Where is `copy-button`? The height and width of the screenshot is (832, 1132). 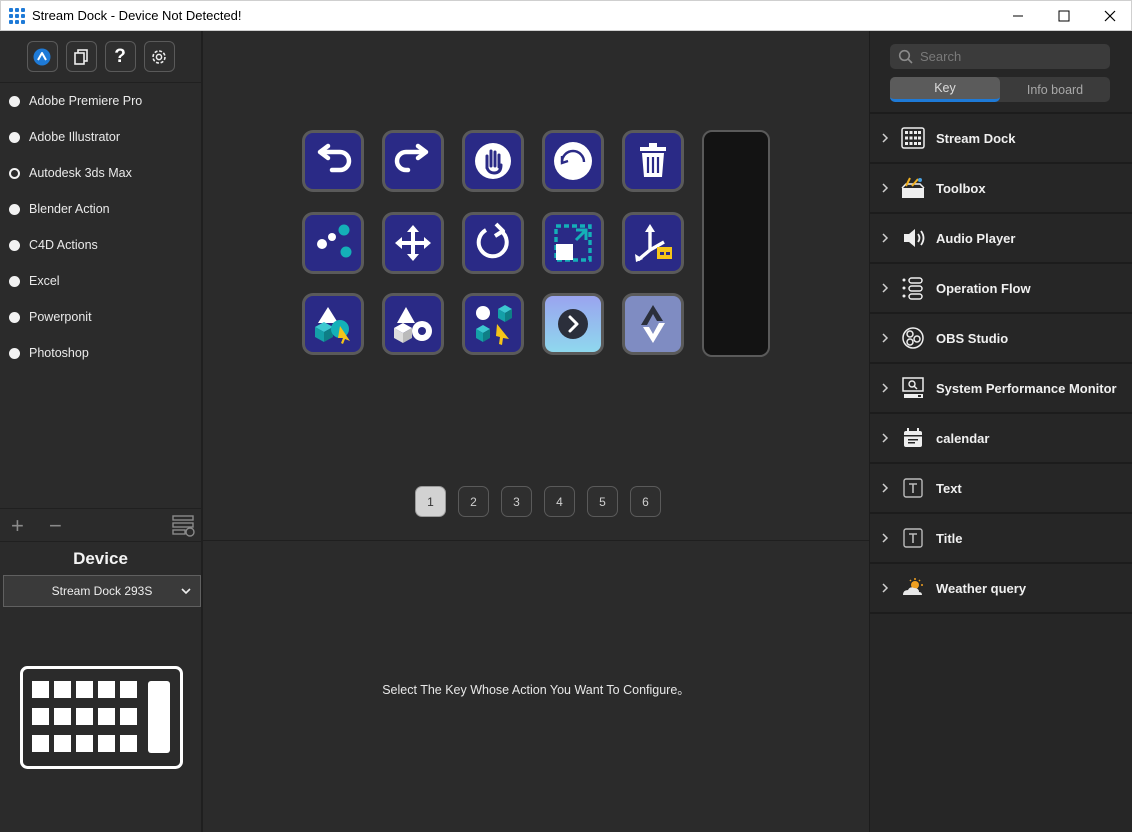
copy-button is located at coordinates (81, 56).